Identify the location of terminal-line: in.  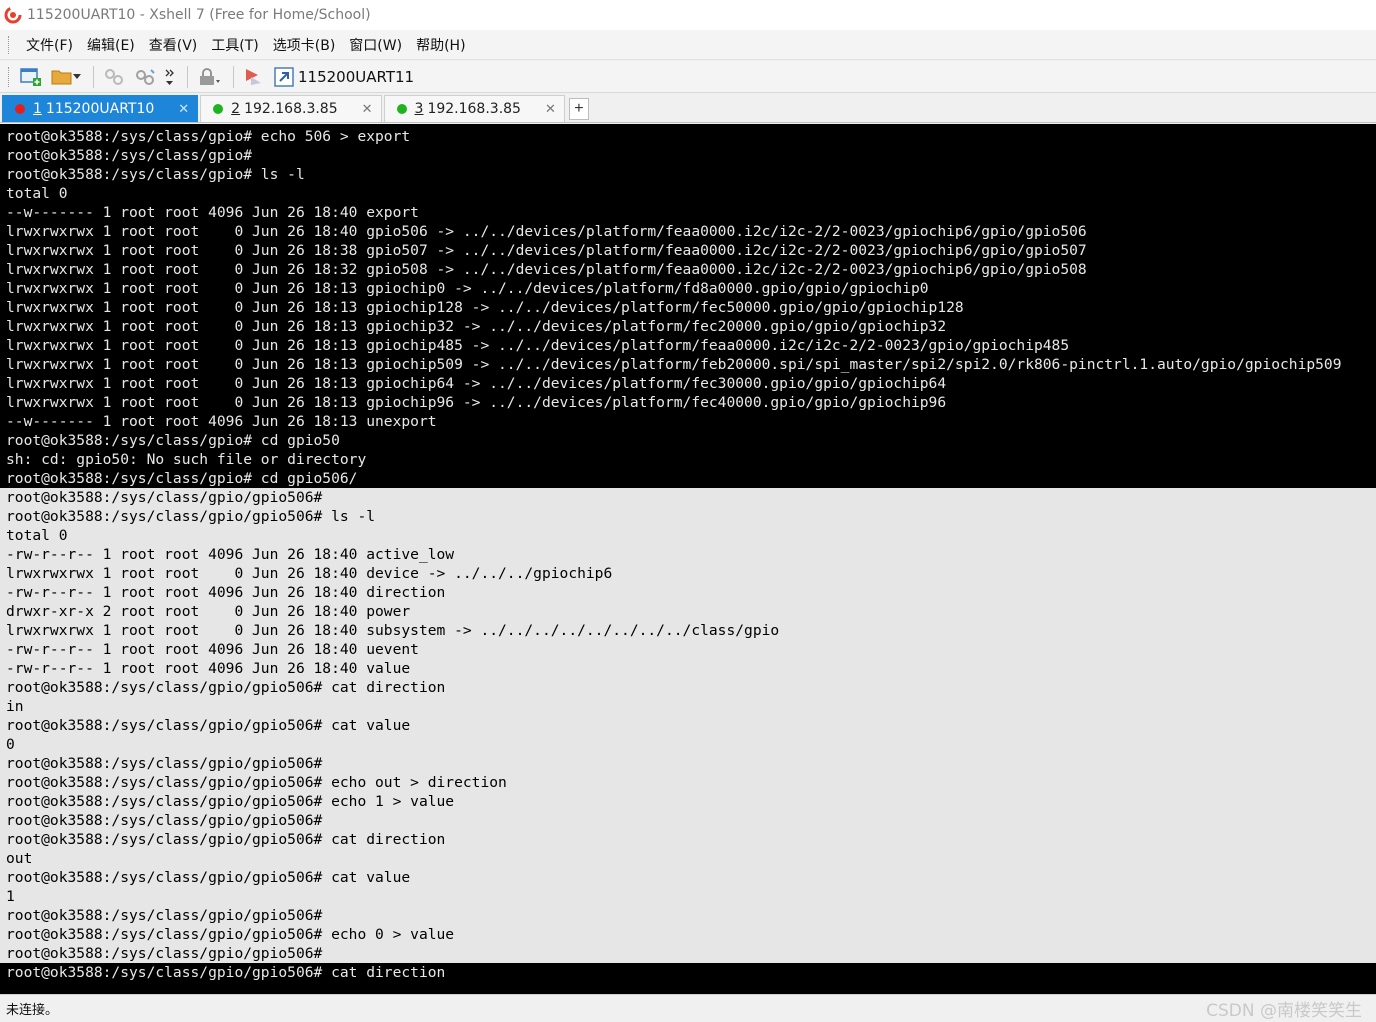
(688, 706).